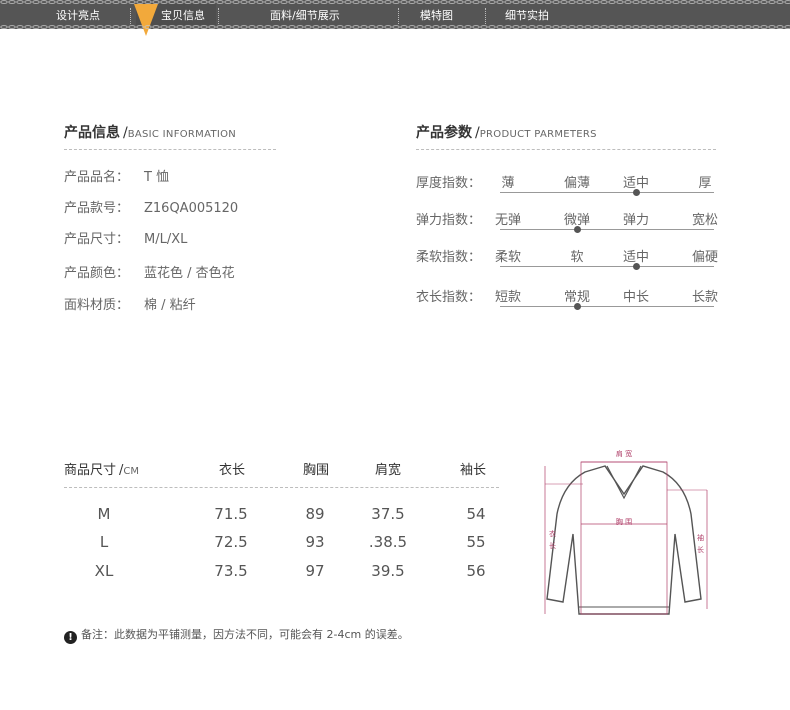 The height and width of the screenshot is (710, 790). I want to click on info-row-size: 产品尺寸： M/L/XL, so click(126, 239).